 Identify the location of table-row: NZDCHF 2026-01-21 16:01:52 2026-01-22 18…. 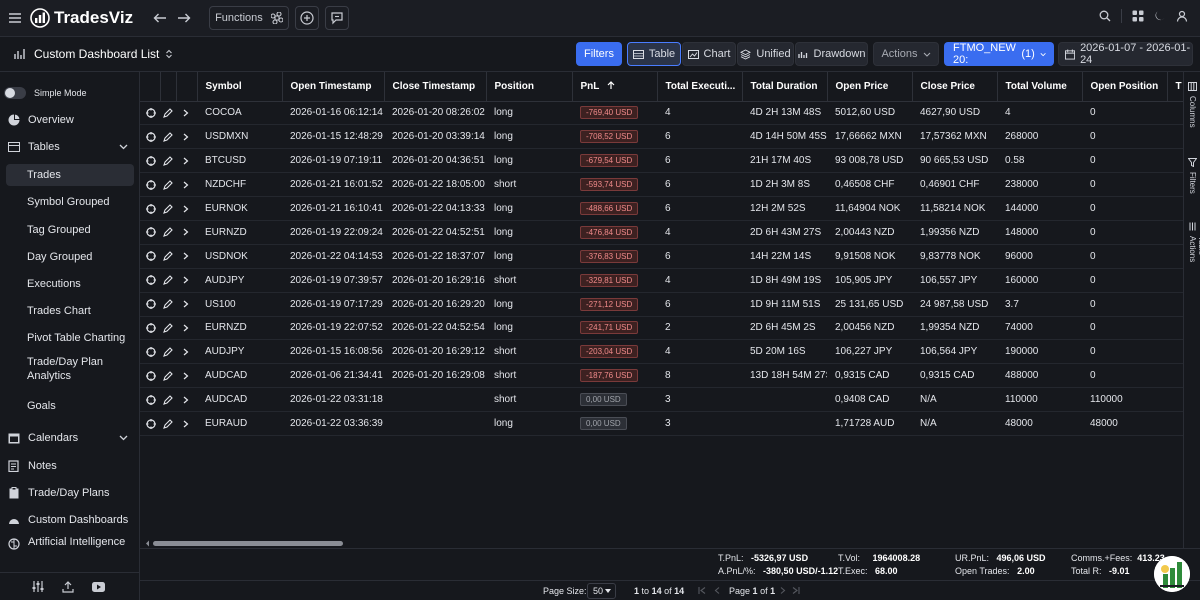
(661, 185).